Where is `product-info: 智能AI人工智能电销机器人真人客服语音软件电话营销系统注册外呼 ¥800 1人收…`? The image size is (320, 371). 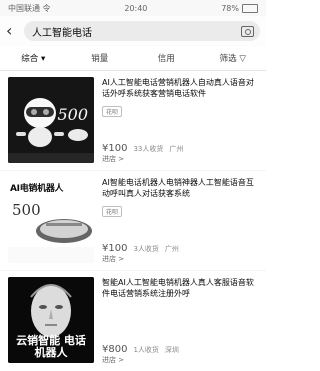 product-info: 智能AI人工智能电销机器人真人客服语音软件电话营销系统注册外呼 ¥800 1人收… is located at coordinates (176, 321).